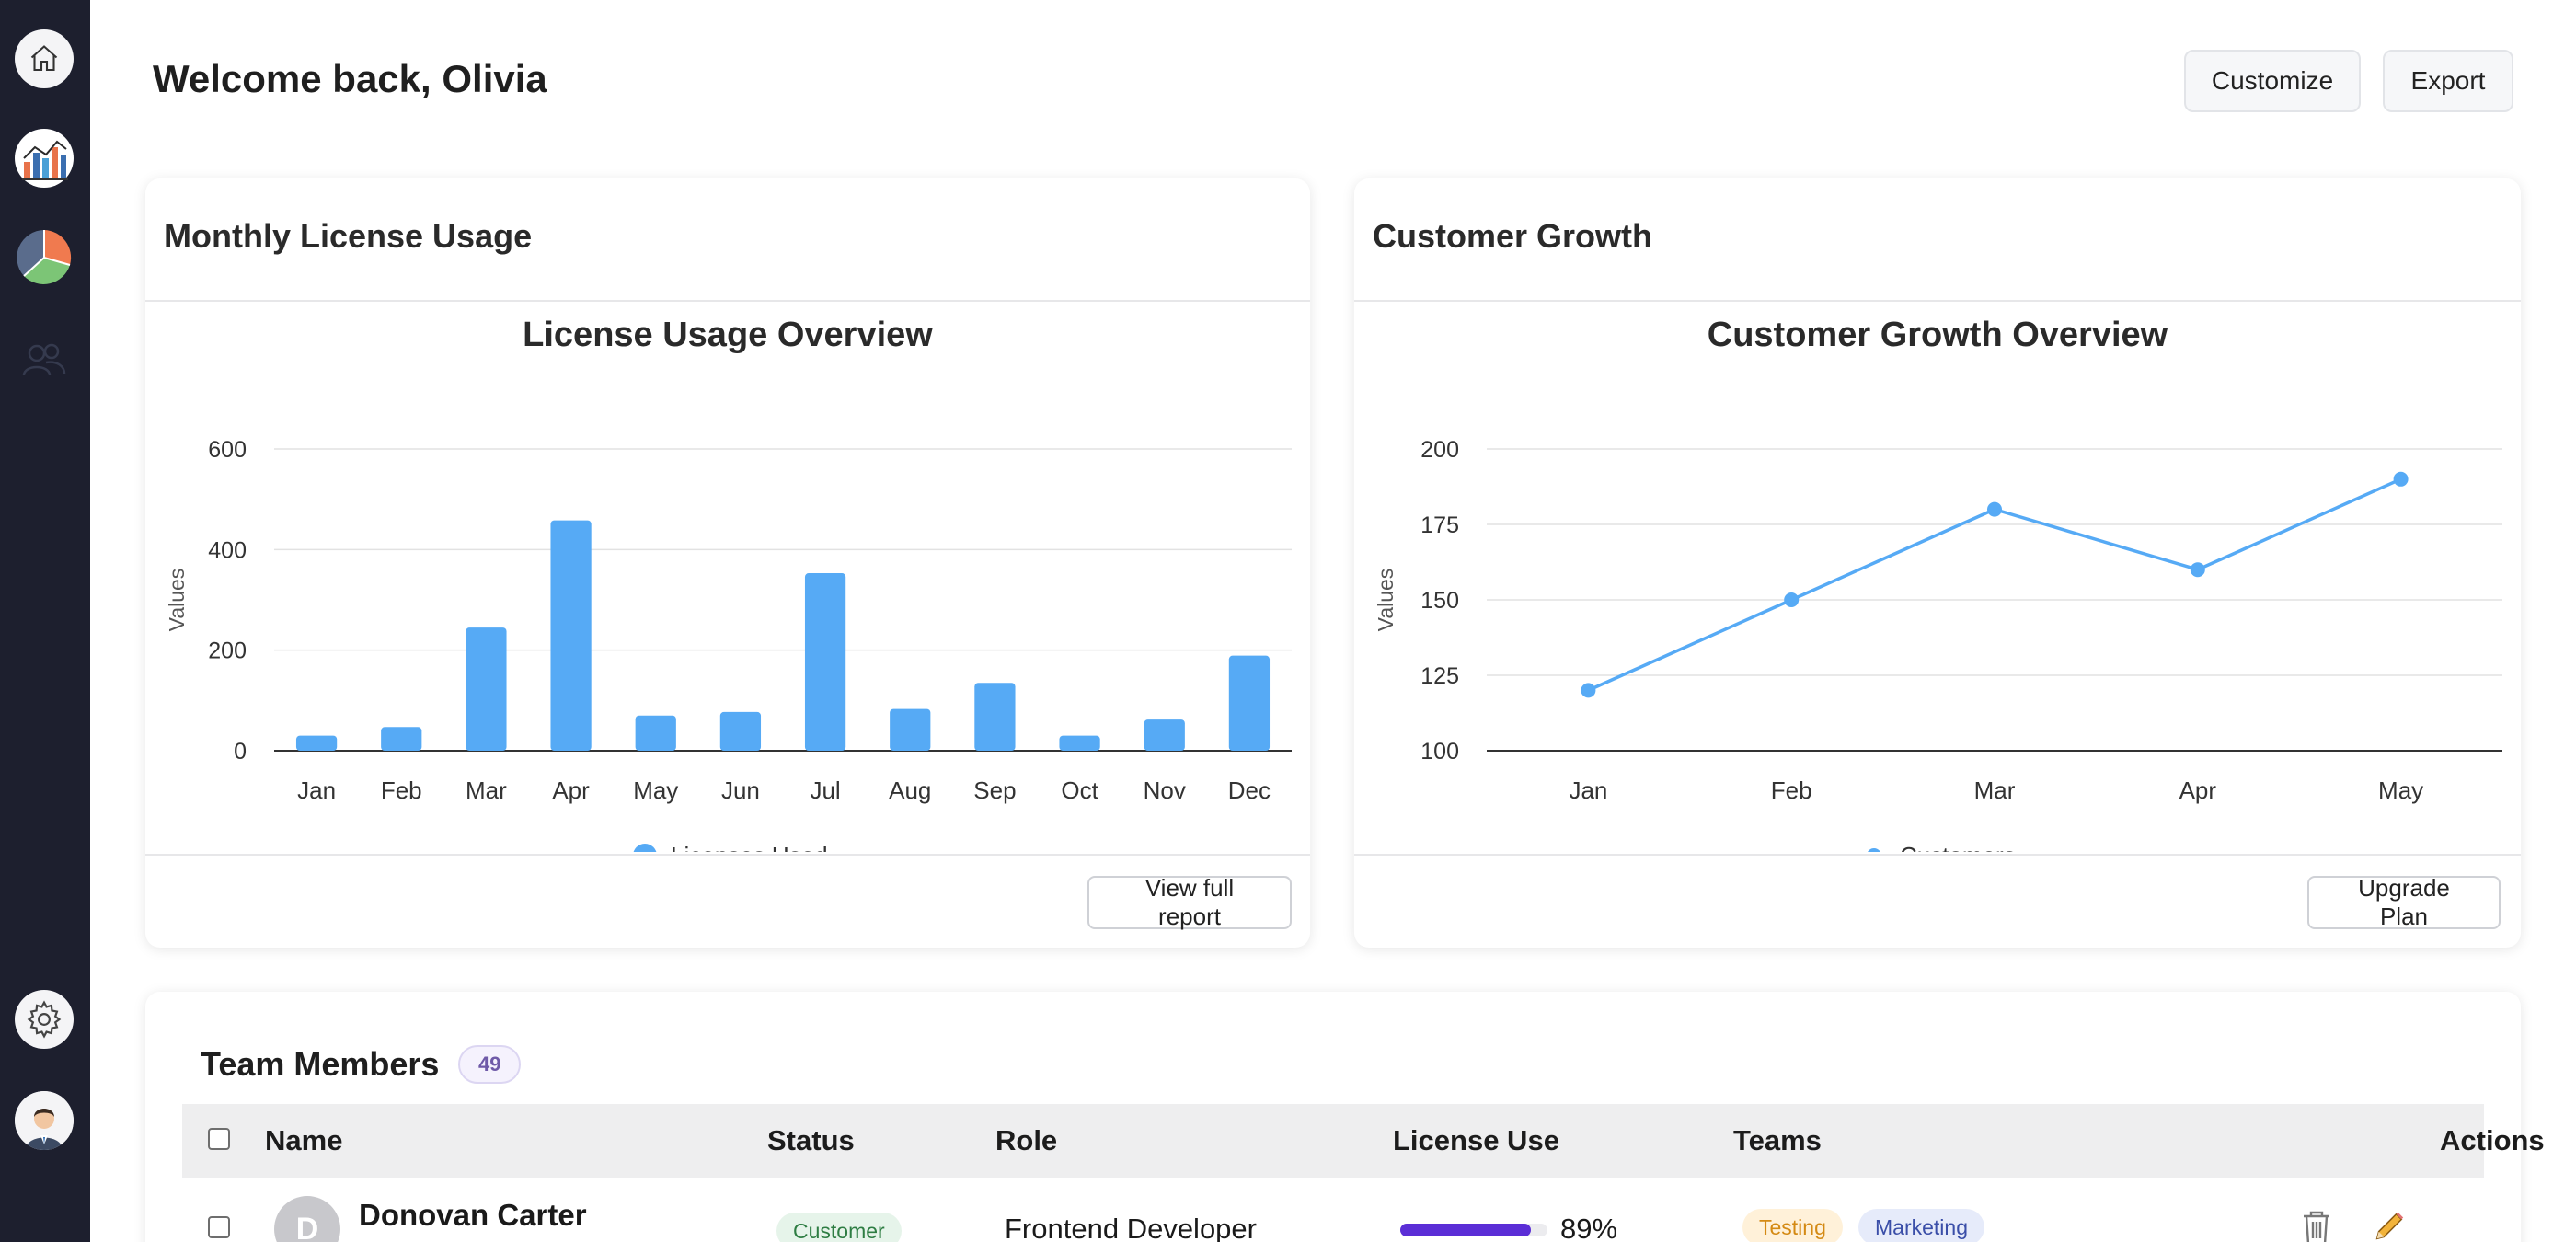  Describe the element at coordinates (1958, 847) in the screenshot. I see `legend-label: Customers` at that location.